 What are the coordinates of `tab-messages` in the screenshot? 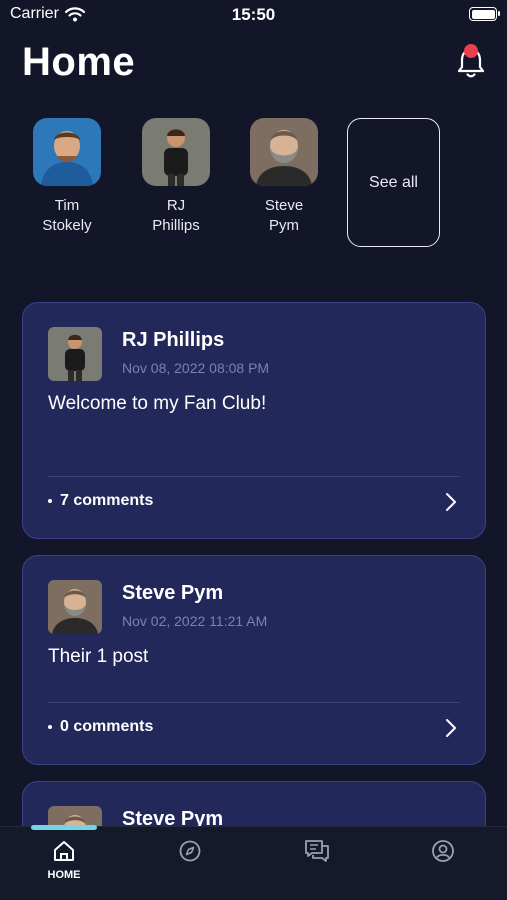 It's located at (317, 851).